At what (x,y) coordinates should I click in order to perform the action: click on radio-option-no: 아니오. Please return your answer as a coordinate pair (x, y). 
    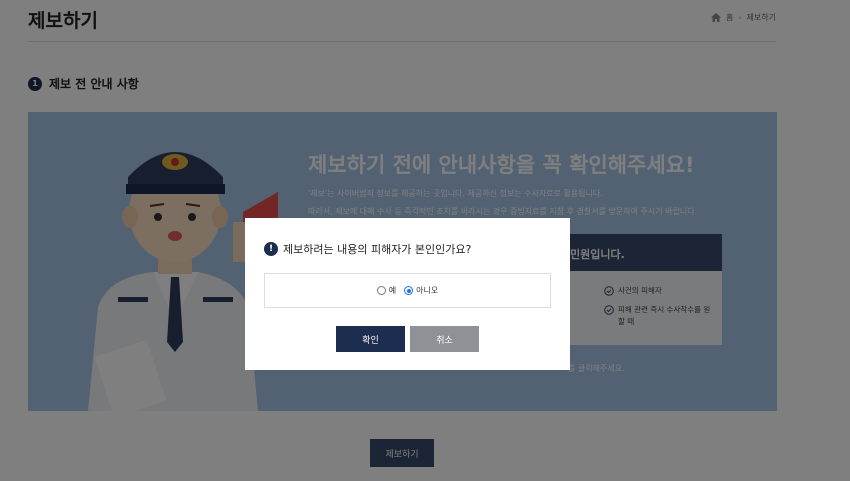
    Looking at the image, I should click on (421, 290).